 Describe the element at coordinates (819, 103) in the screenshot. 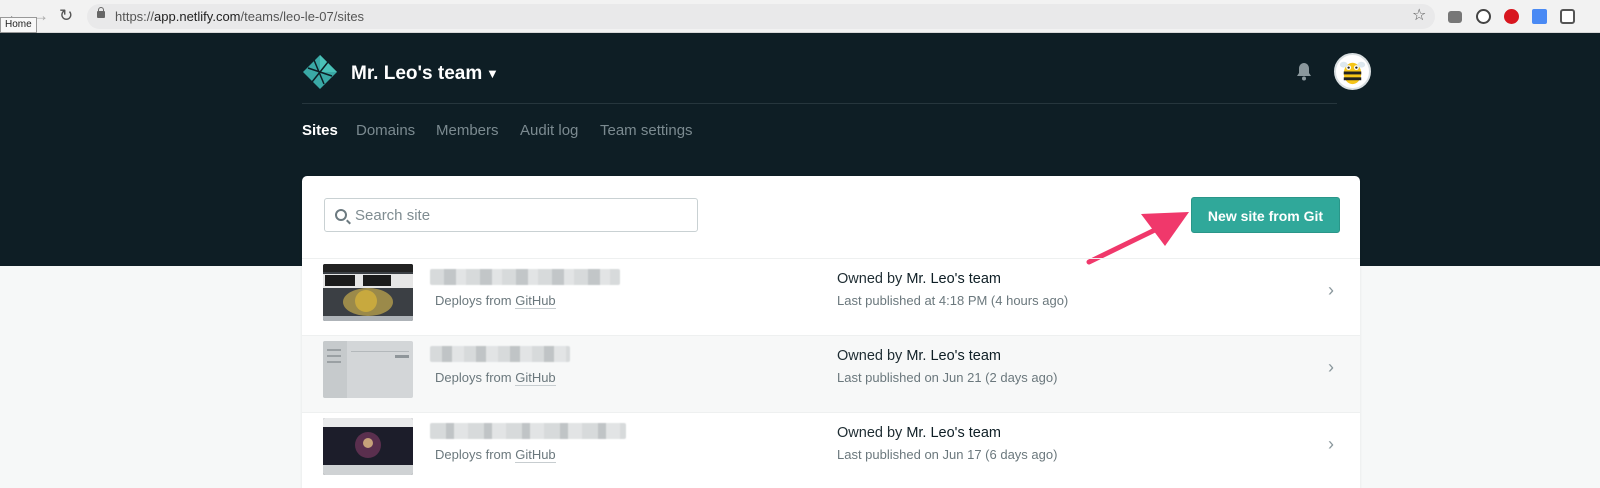

I see `header-divider` at that location.